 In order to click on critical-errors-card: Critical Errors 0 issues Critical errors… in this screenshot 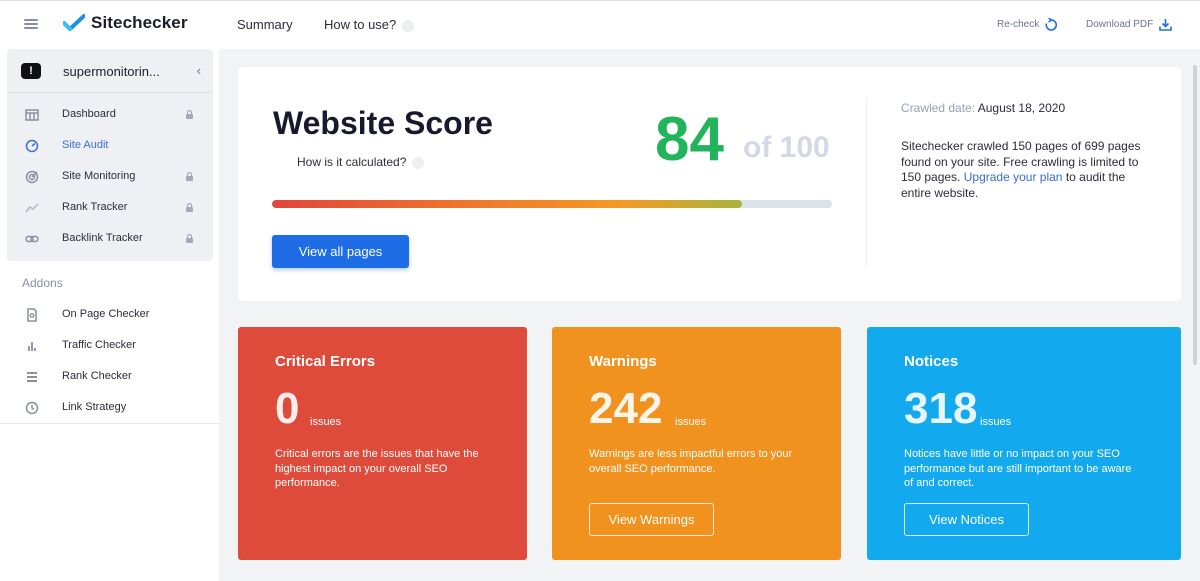, I will do `click(382, 443)`.